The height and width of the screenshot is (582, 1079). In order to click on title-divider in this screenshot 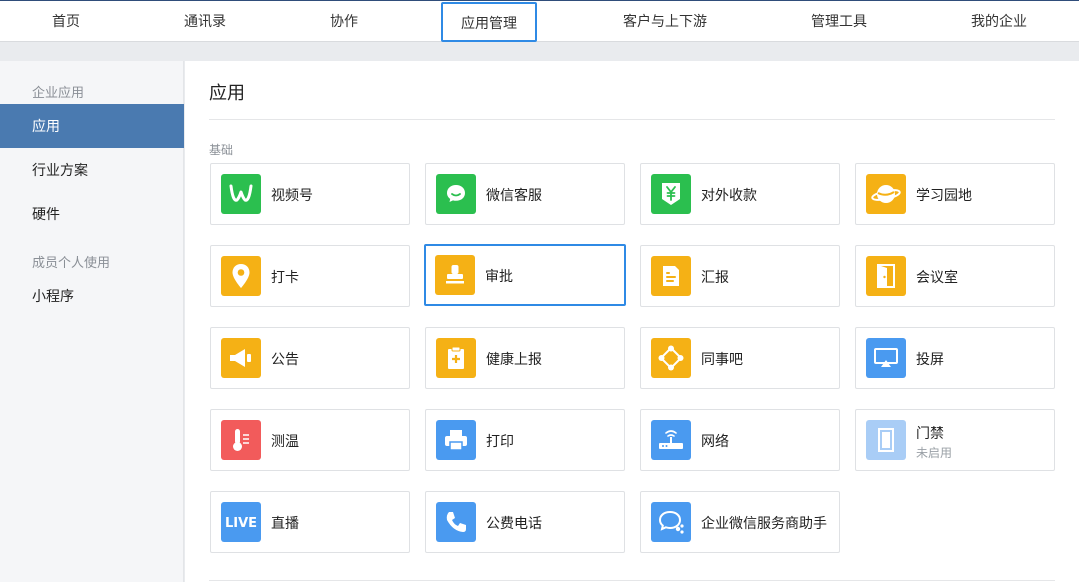, I will do `click(632, 119)`.